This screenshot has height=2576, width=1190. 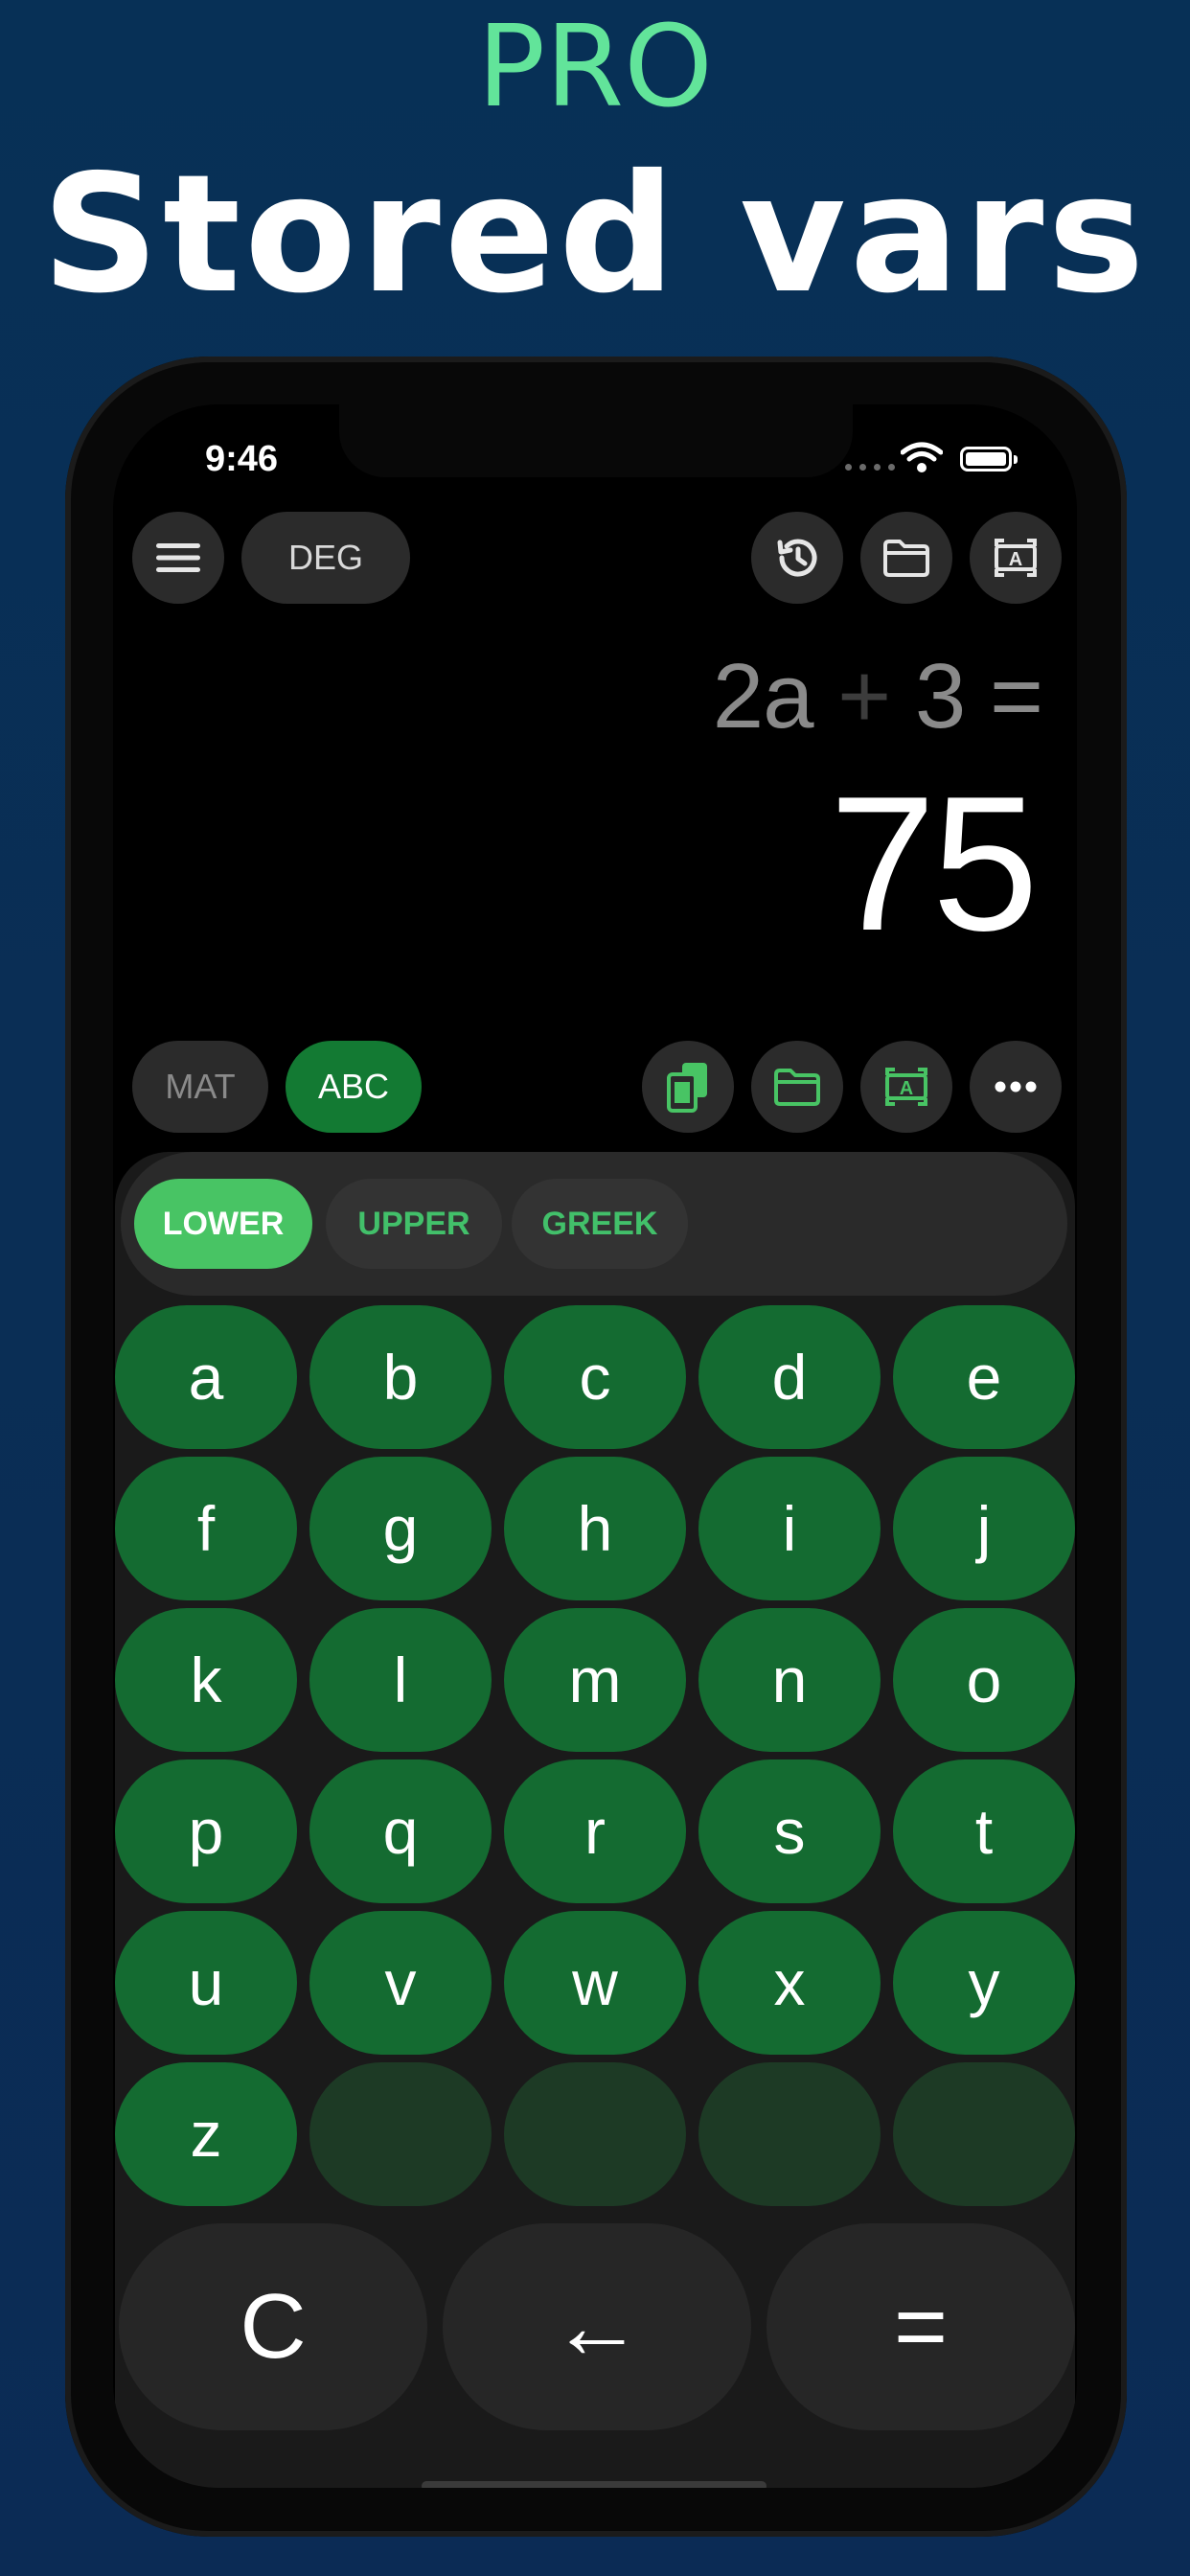 I want to click on angle-mode-button: DEG, so click(x=326, y=558).